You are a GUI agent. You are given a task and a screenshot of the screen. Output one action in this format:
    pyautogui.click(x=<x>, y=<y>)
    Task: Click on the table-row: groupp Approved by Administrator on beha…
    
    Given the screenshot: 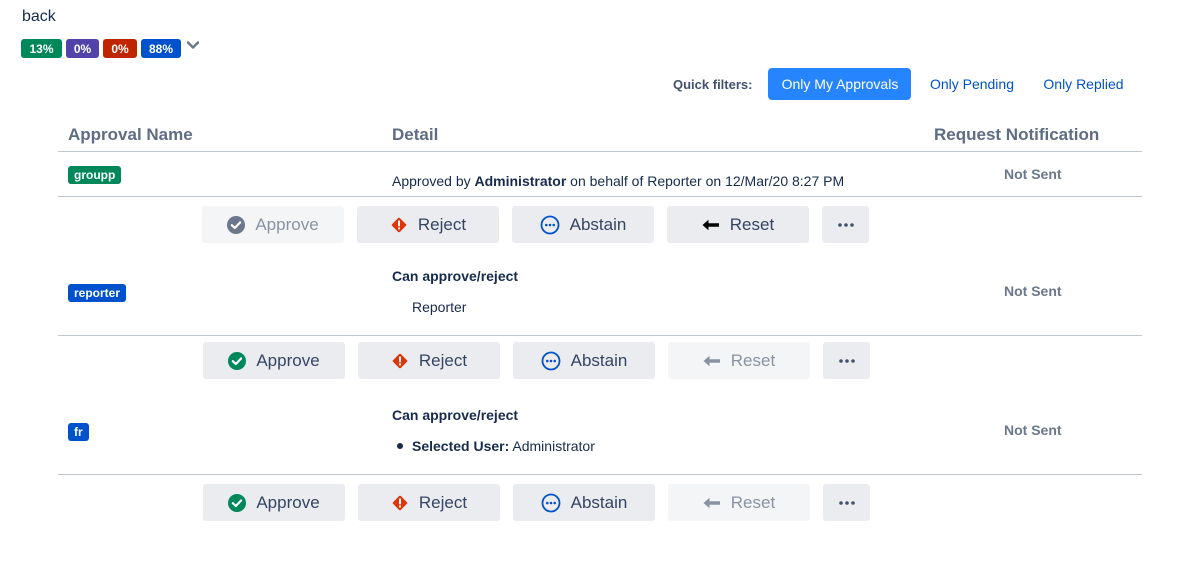 What is the action you would take?
    pyautogui.click(x=600, y=174)
    